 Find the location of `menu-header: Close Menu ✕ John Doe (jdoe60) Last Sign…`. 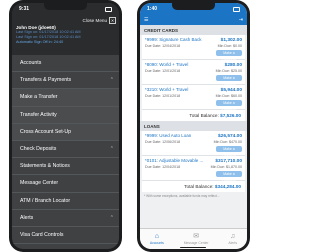

menu-header: Close Menu ✕ John Doe (jdoe60) Last Sign… is located at coordinates (65, 35).